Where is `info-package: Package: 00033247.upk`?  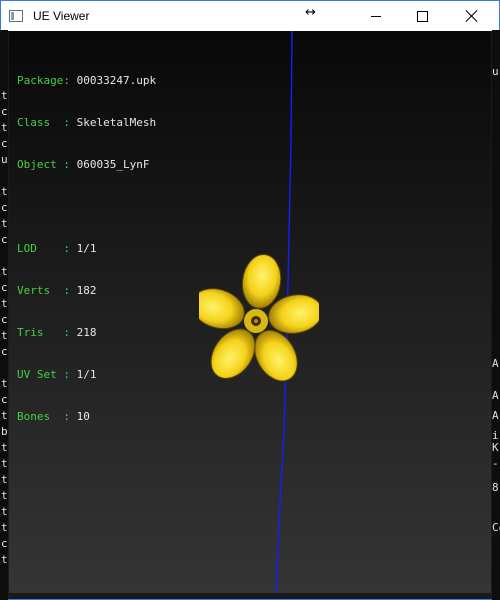
info-package: Package: 00033247.upk is located at coordinates (87, 80).